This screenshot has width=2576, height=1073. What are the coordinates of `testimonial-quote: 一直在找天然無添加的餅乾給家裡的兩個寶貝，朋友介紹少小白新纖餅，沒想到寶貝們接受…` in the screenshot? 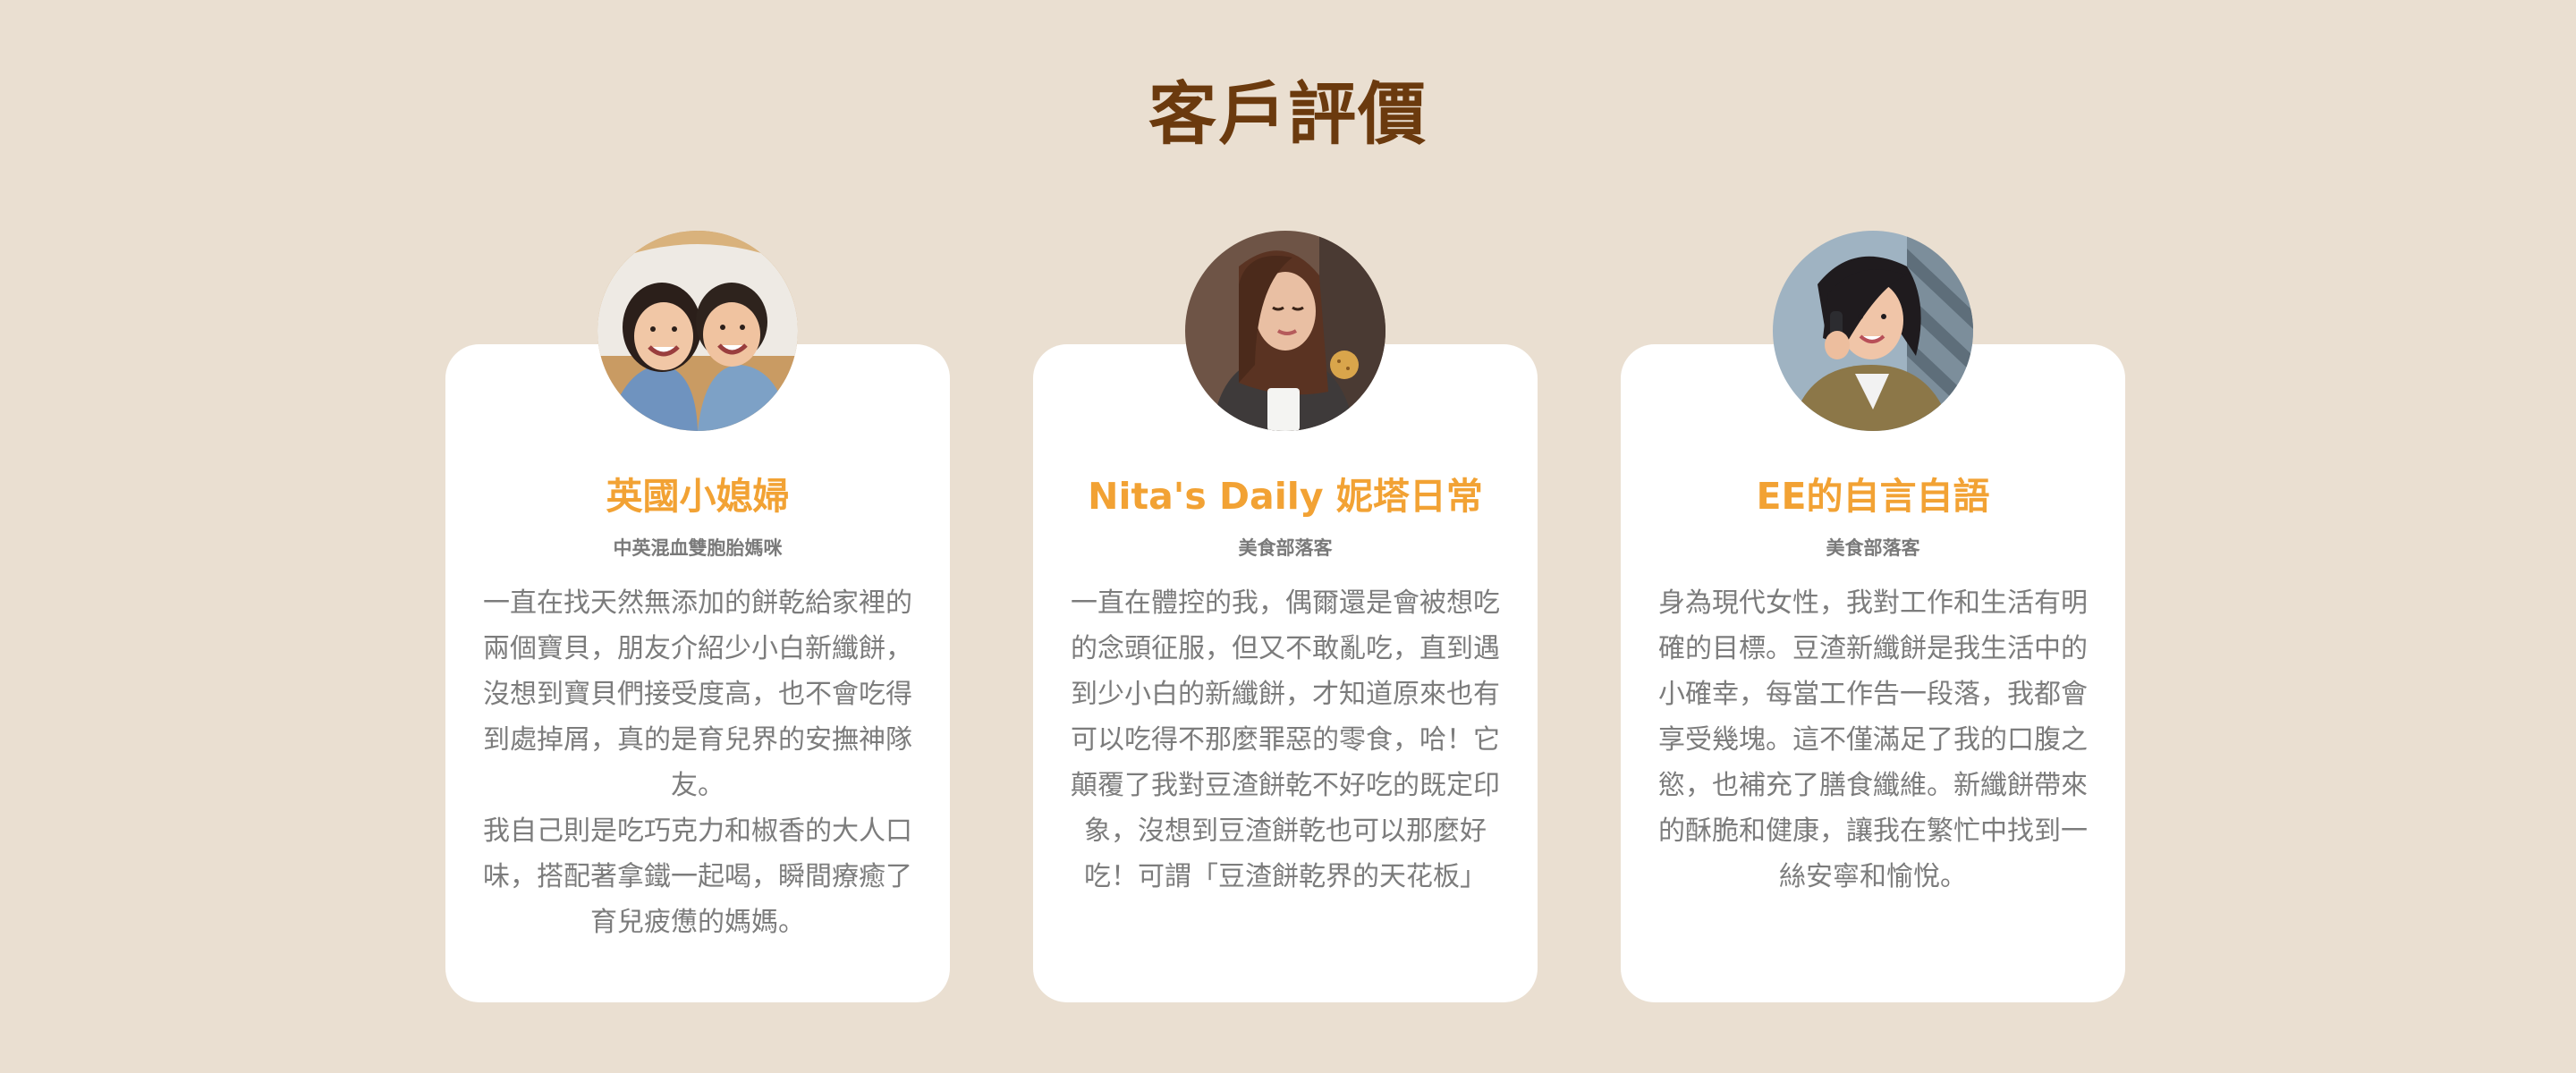 It's located at (697, 762).